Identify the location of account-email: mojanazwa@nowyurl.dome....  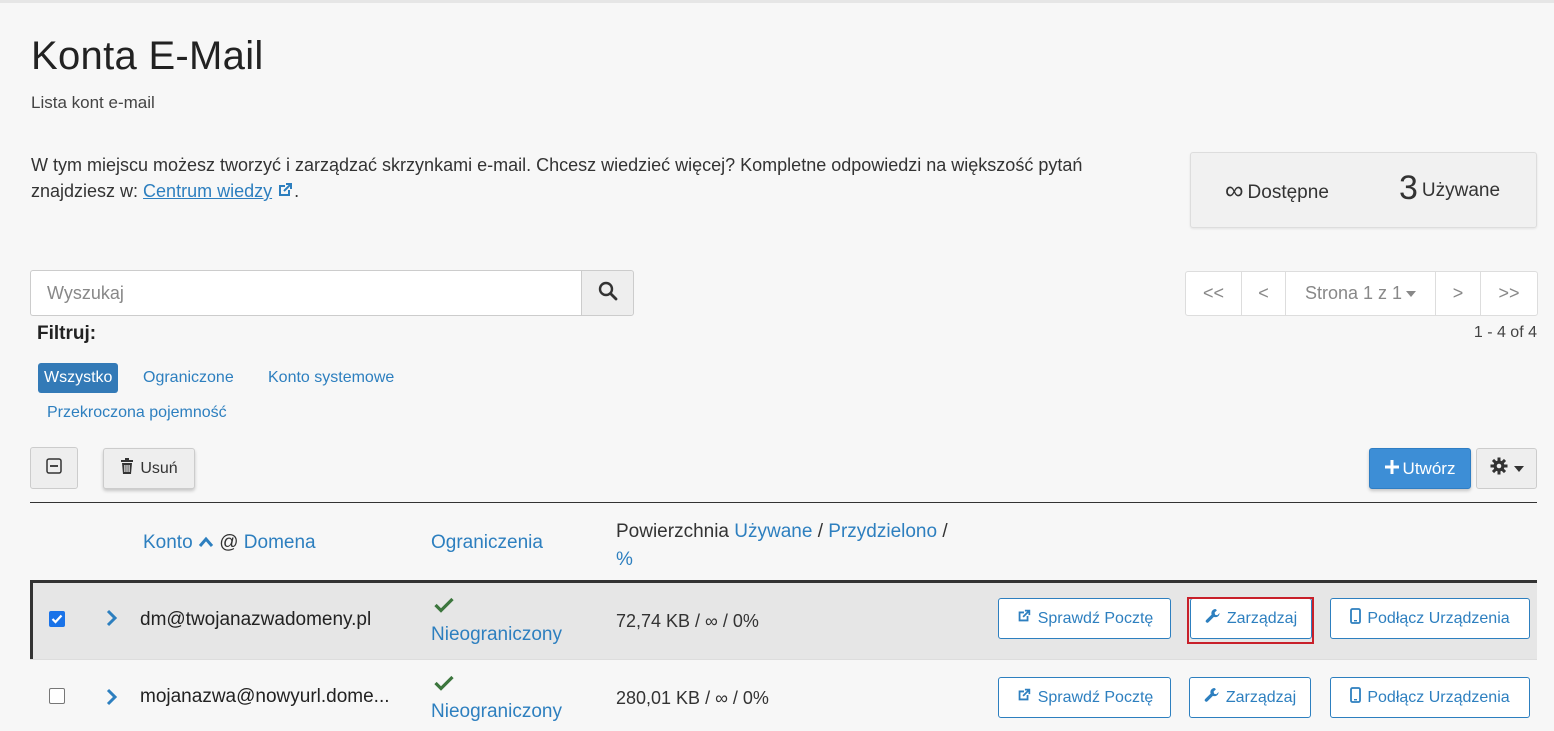
(265, 696).